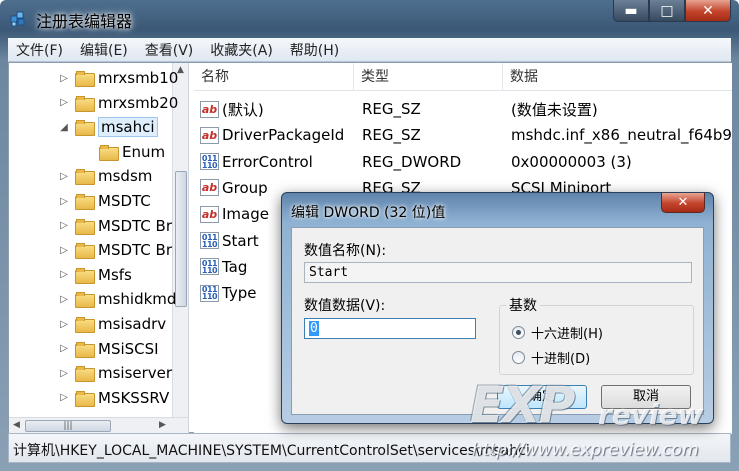 This screenshot has width=739, height=471. I want to click on dialog-close-button: ✕, so click(683, 203).